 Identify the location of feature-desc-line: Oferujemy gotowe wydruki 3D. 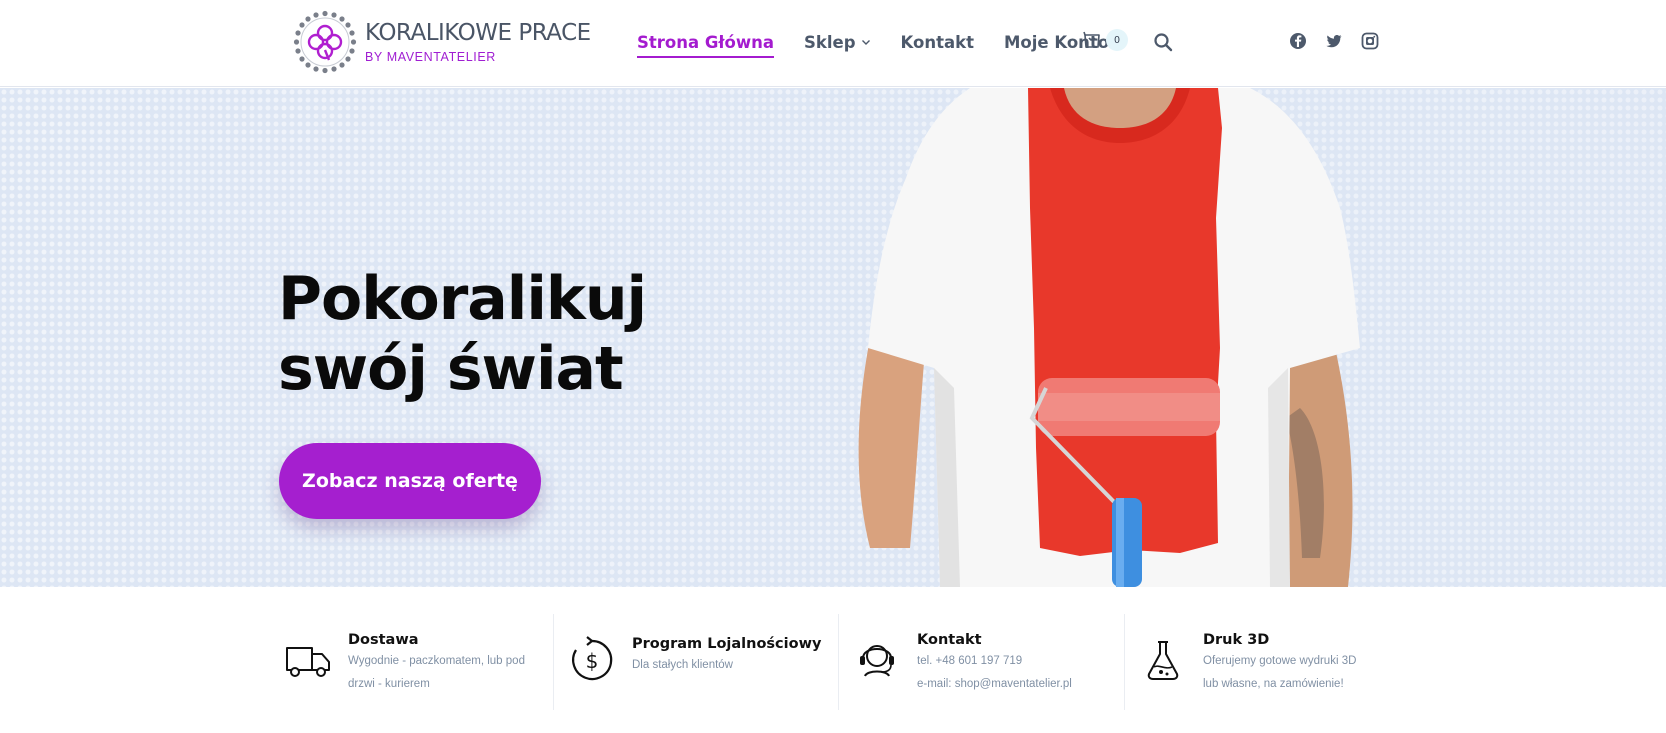
(1280, 661).